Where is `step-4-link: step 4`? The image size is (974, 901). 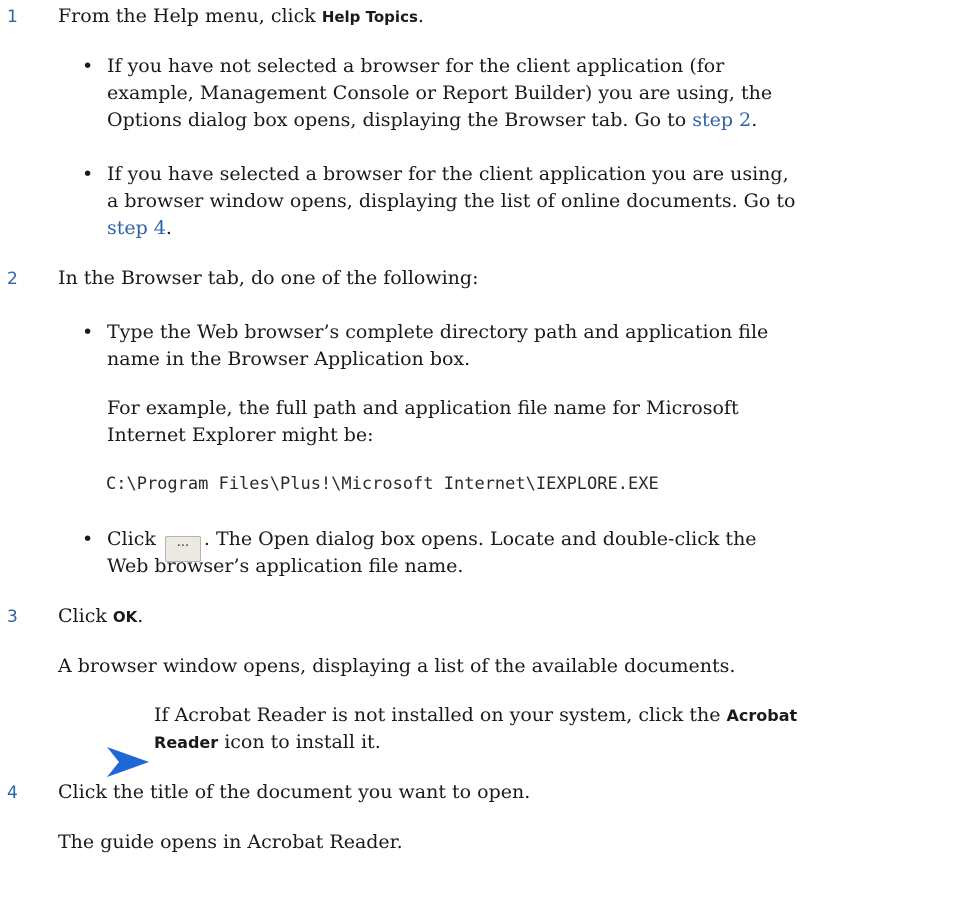
step-4-link: step 4 is located at coordinates (136, 228).